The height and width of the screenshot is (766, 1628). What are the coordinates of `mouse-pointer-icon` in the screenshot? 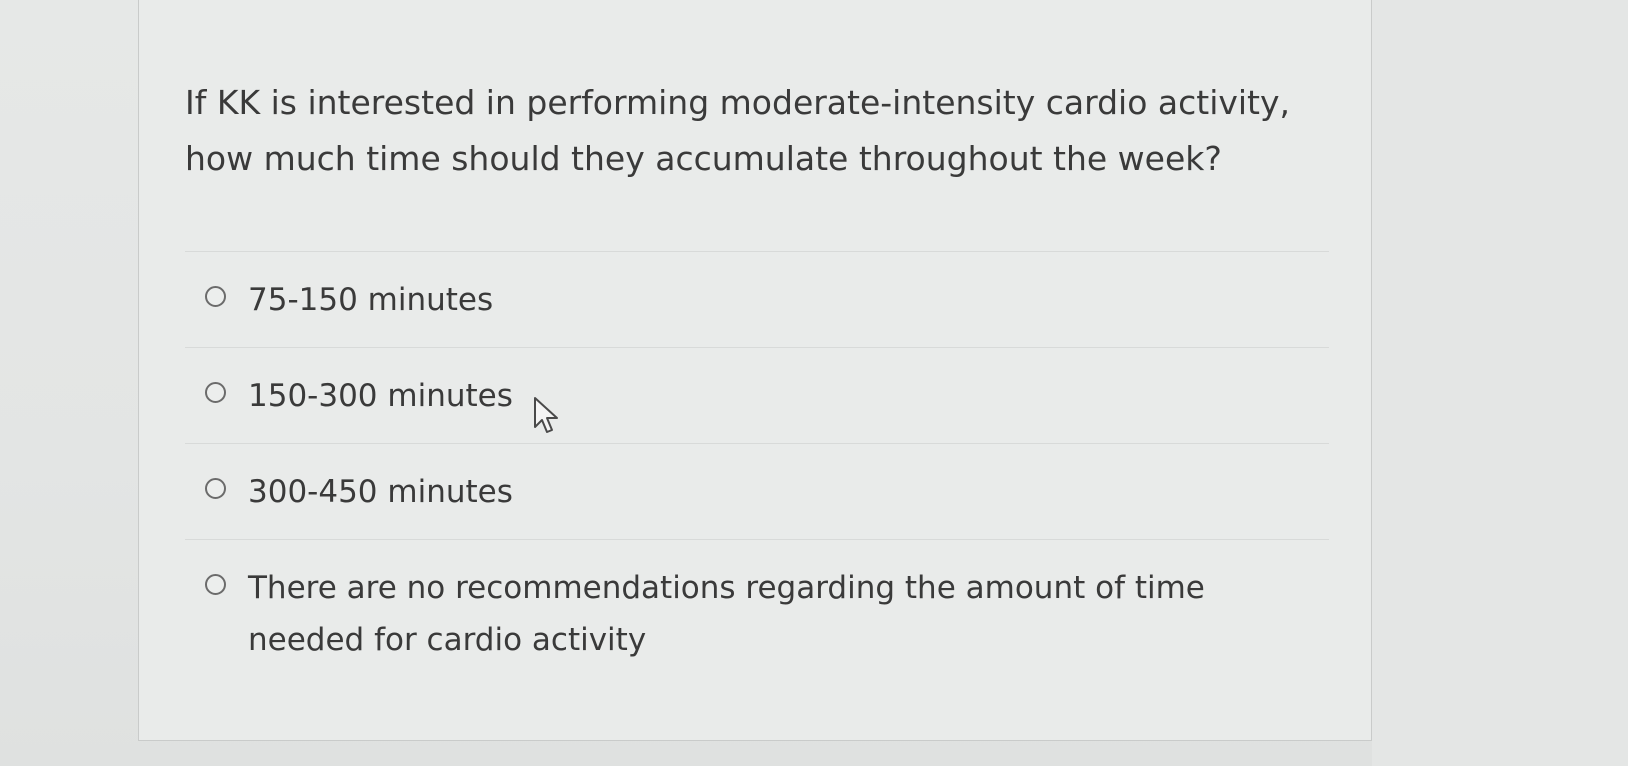 It's located at (546, 415).